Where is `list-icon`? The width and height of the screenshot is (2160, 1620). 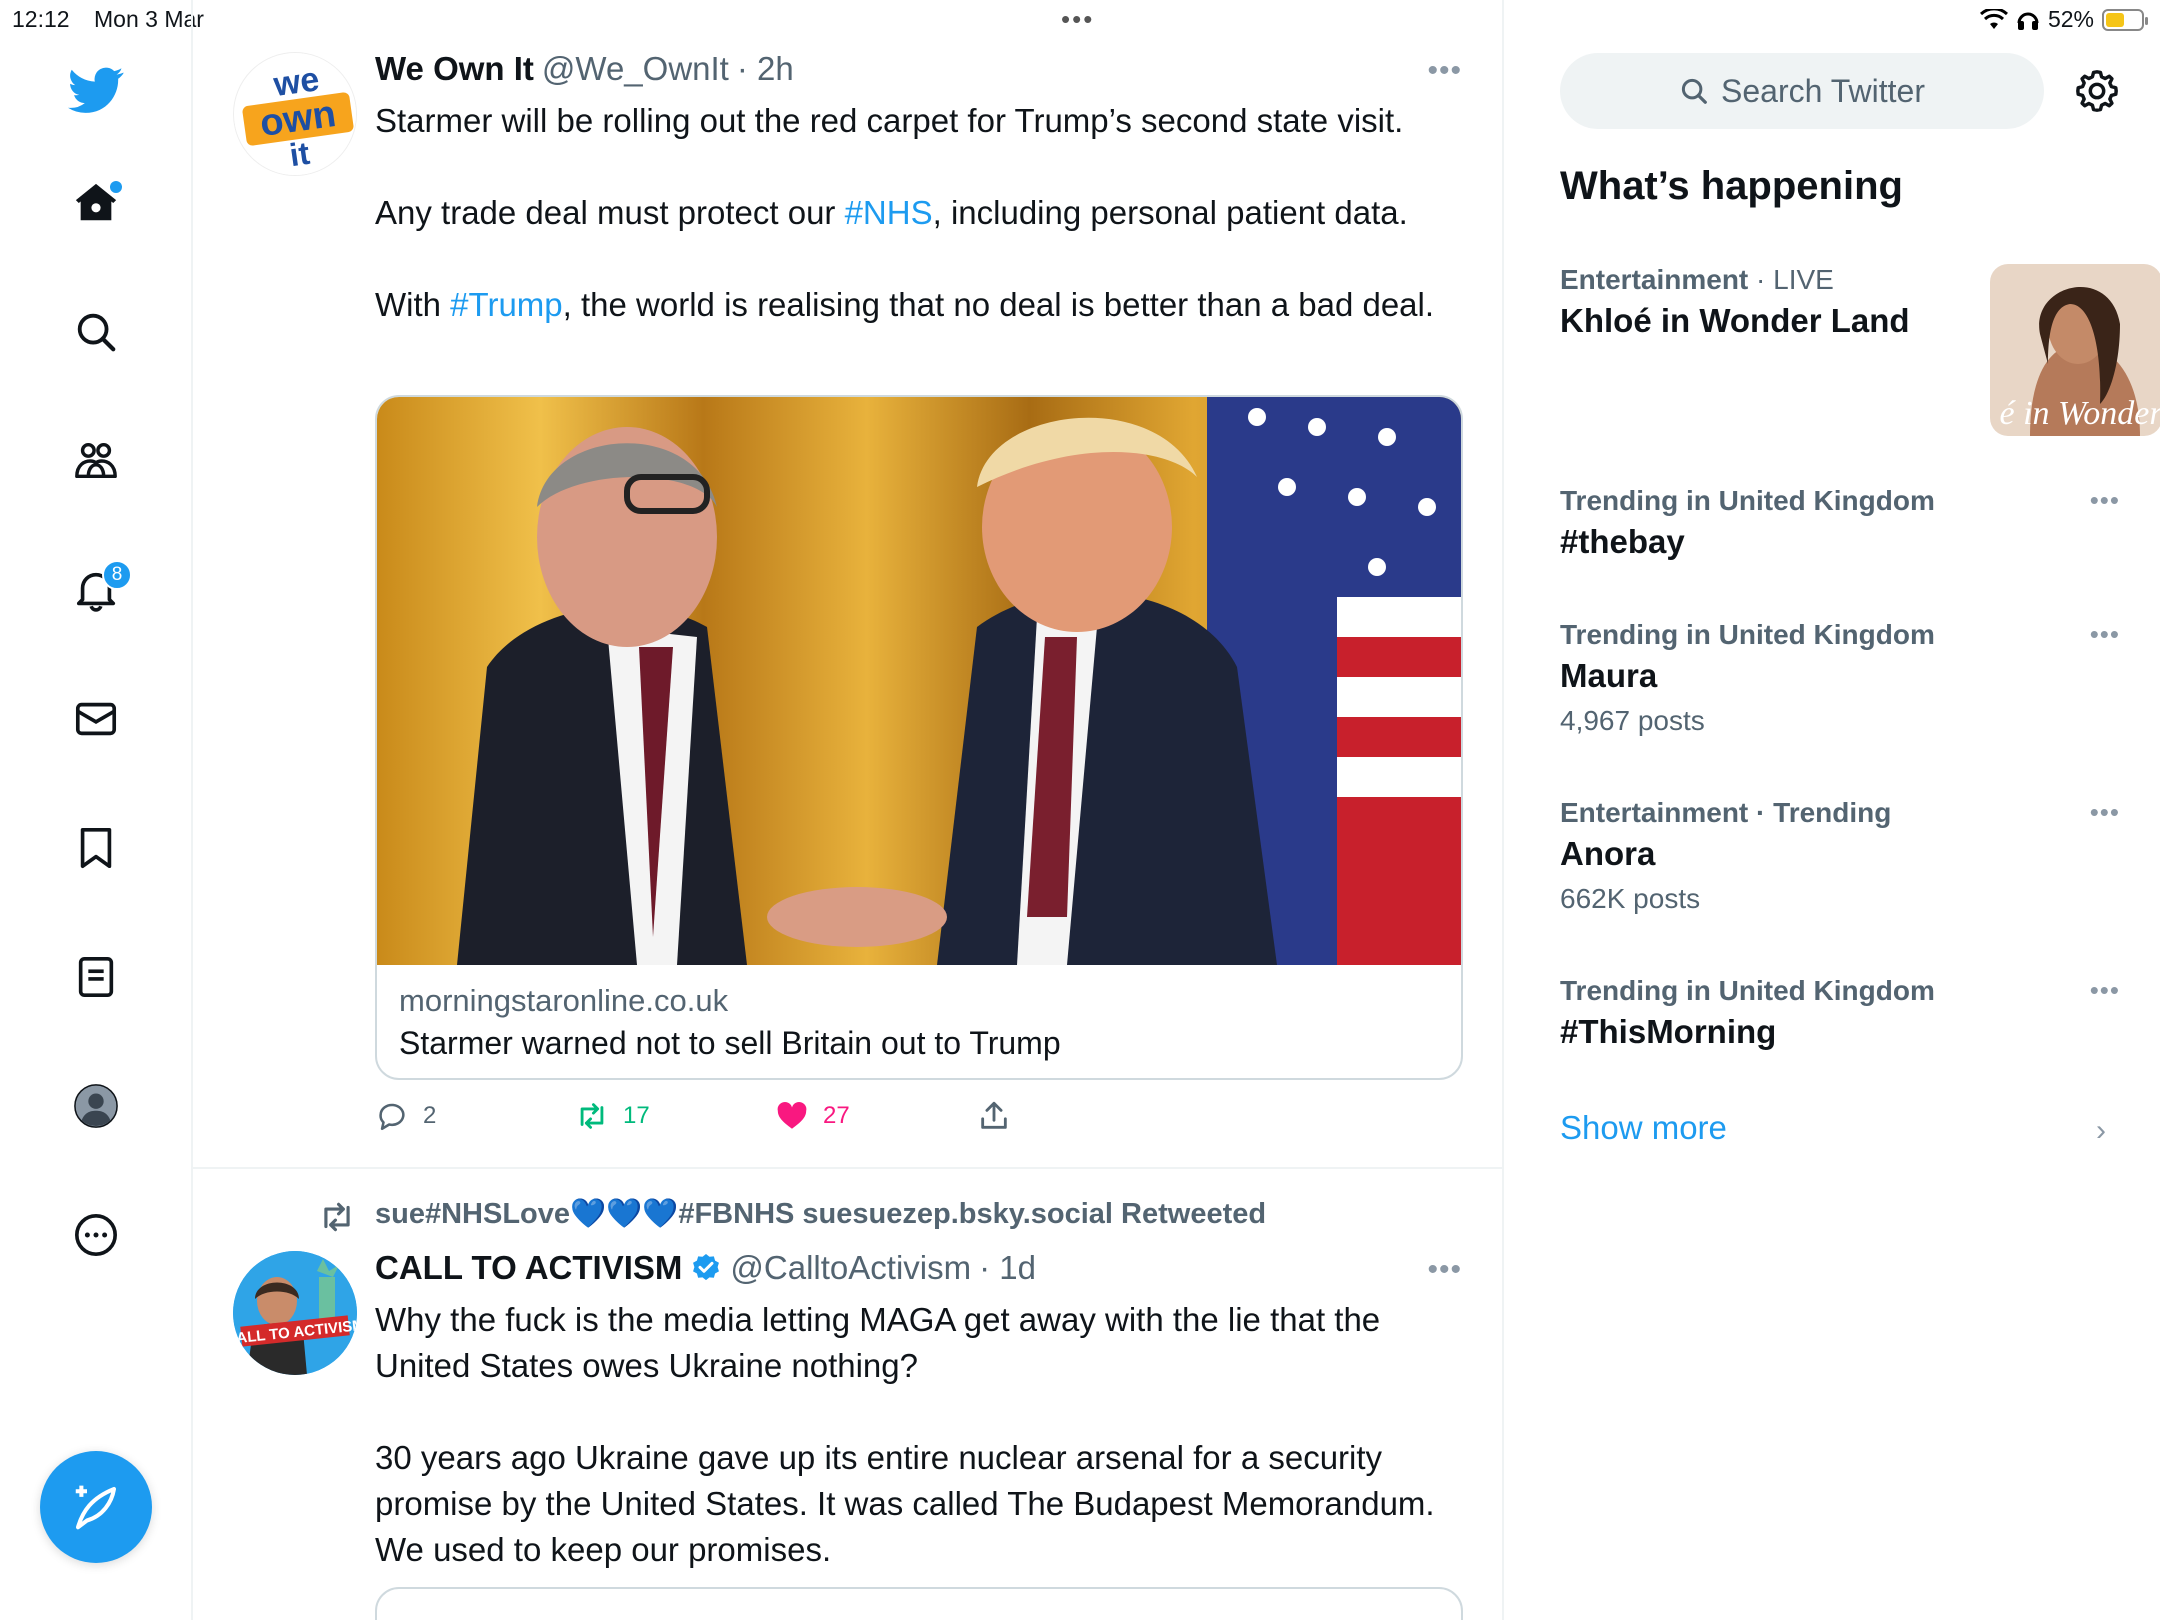
list-icon is located at coordinates (96, 977).